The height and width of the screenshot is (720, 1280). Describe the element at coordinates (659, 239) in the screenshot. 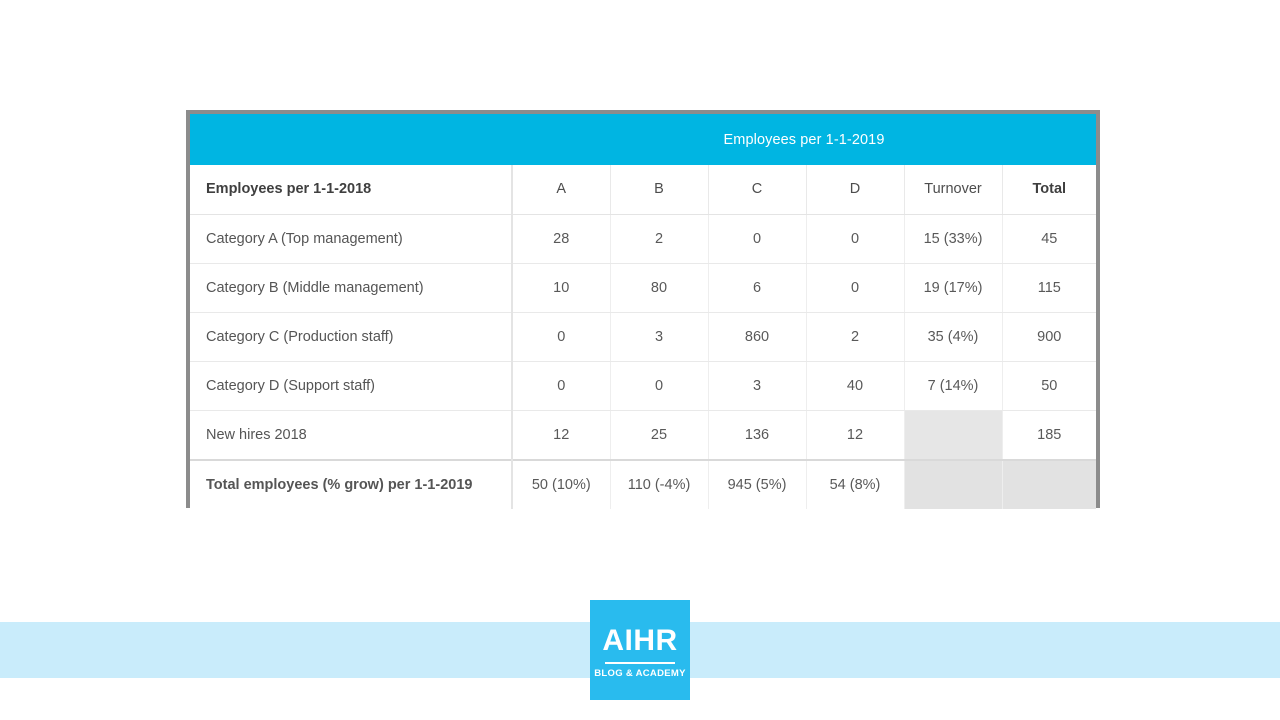

I see `cell-b: 2` at that location.